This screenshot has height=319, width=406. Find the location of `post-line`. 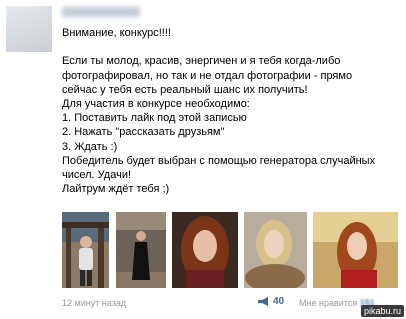

post-line is located at coordinates (230, 47).